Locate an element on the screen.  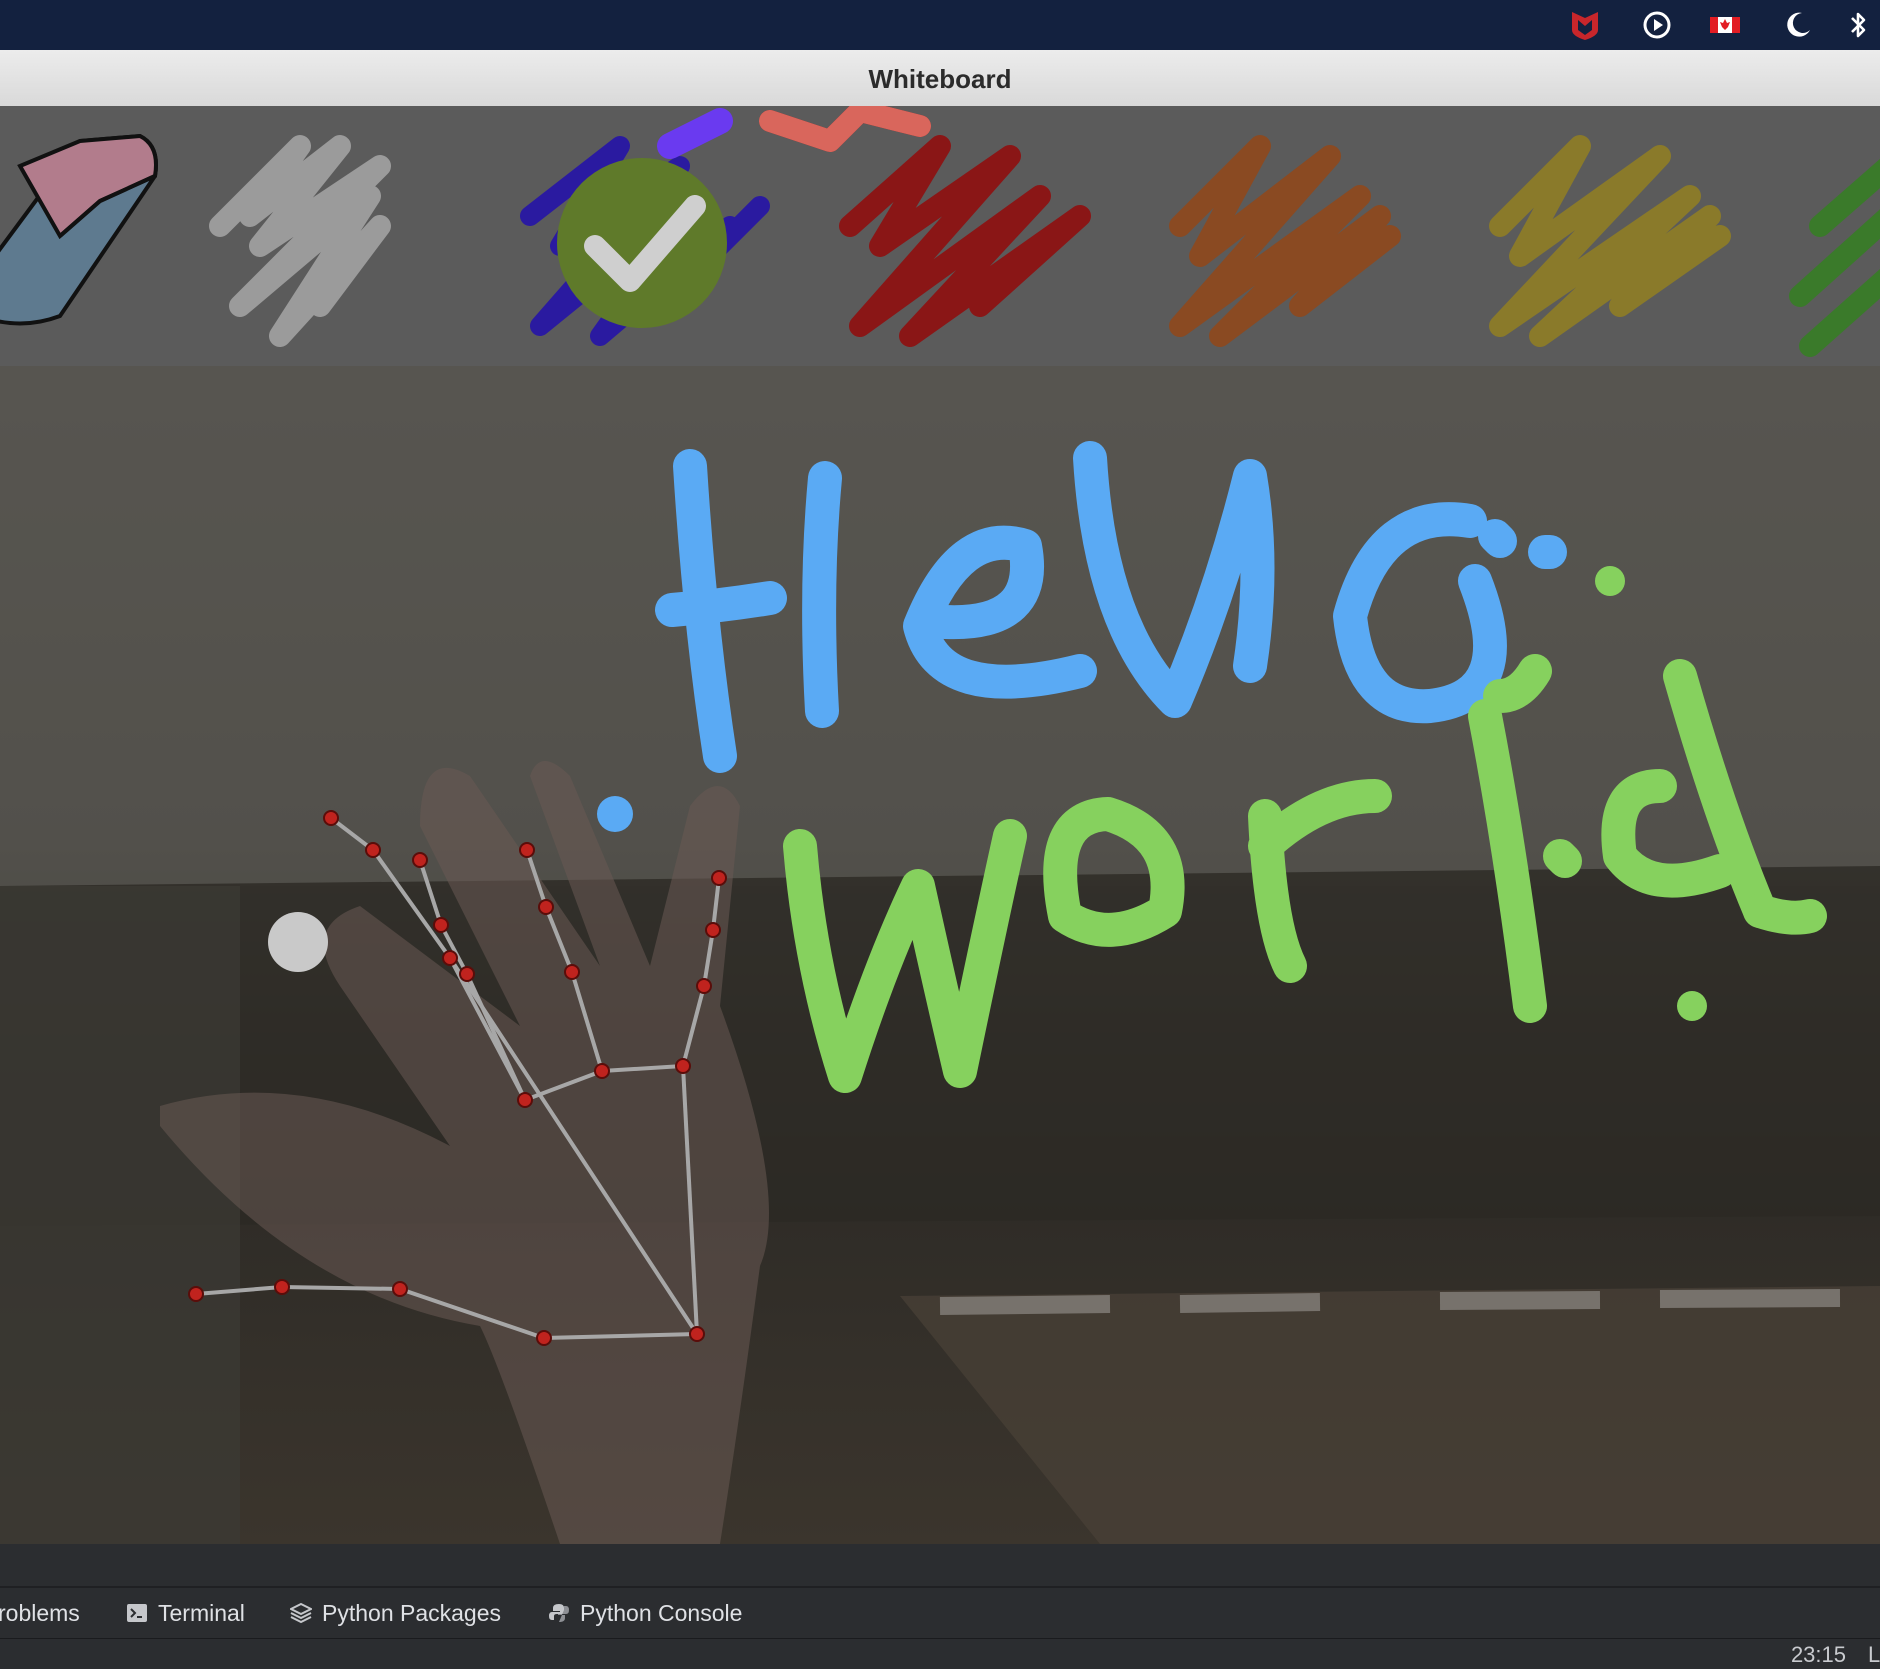
swatch-yellow is located at coordinates (1610, 241).